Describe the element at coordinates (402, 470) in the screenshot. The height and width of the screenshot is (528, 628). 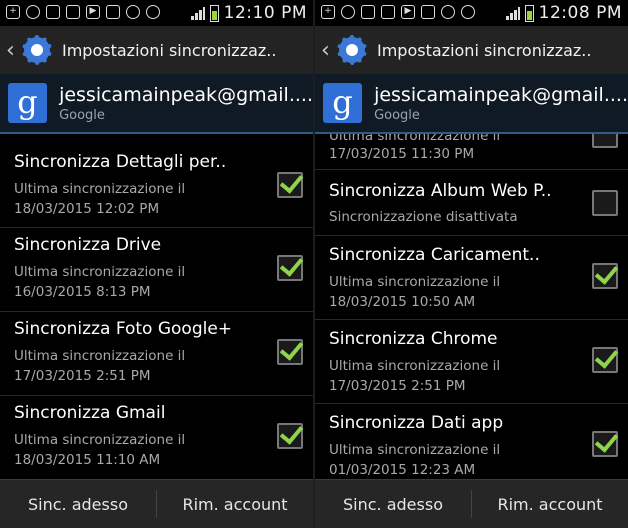
I see `sync-item-date: 01/03/2015 12:23 AM` at that location.